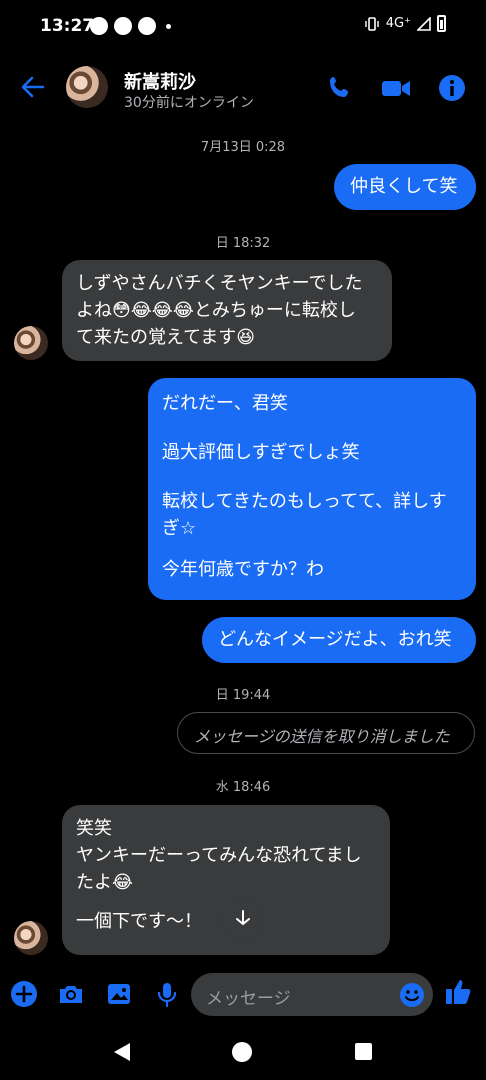  I want to click on unsent-text: メッセージの送信を取り消しました, so click(322, 736).